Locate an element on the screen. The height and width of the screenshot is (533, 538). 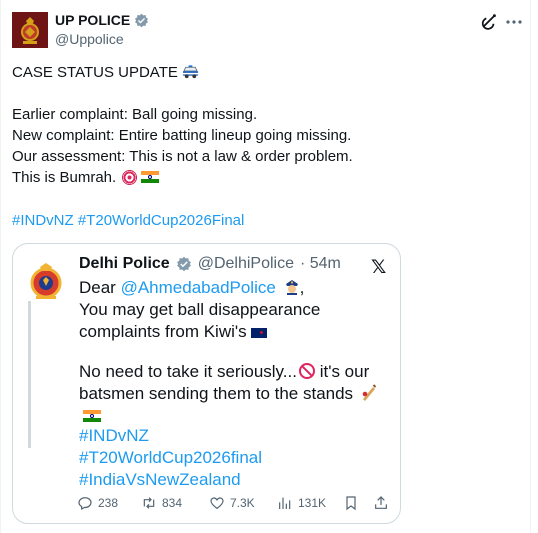
quote-verified-badge-icon is located at coordinates (183, 264).